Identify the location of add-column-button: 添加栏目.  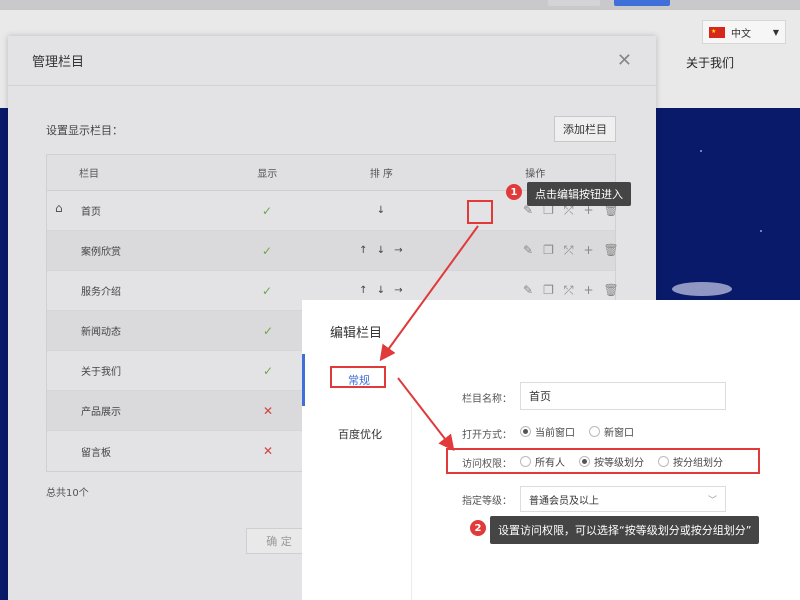
(585, 129).